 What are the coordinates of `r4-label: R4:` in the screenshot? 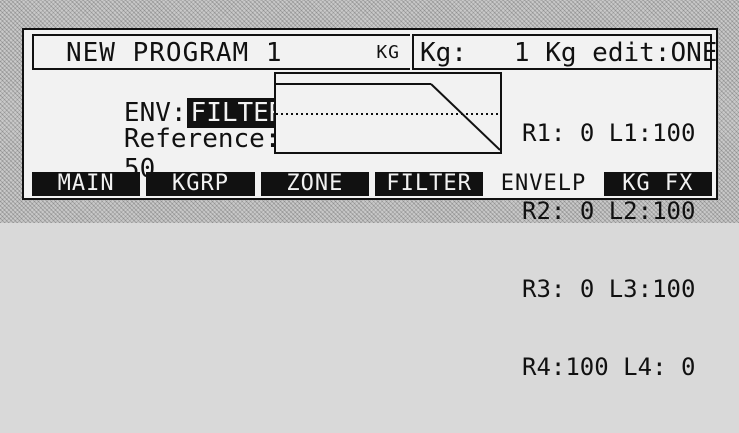 It's located at (544, 367).